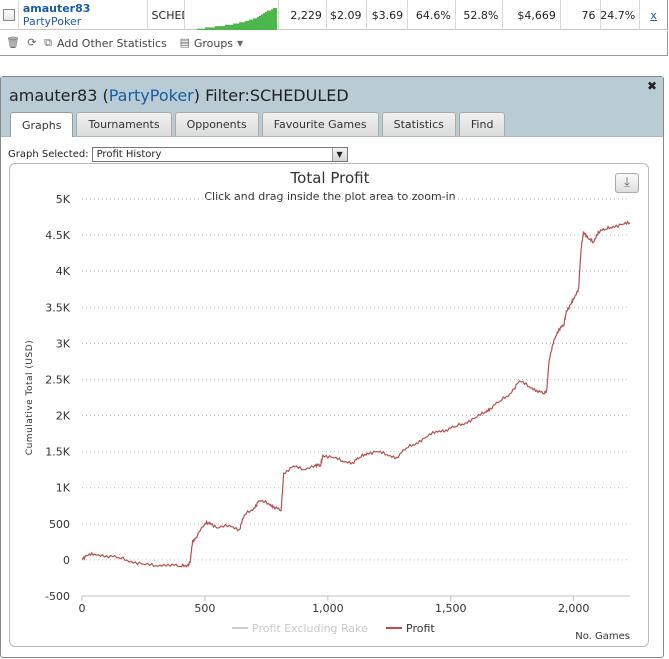 This screenshot has width=669, height=659. Describe the element at coordinates (48, 154) in the screenshot. I see `graph-selected-label: Graph Selected:` at that location.